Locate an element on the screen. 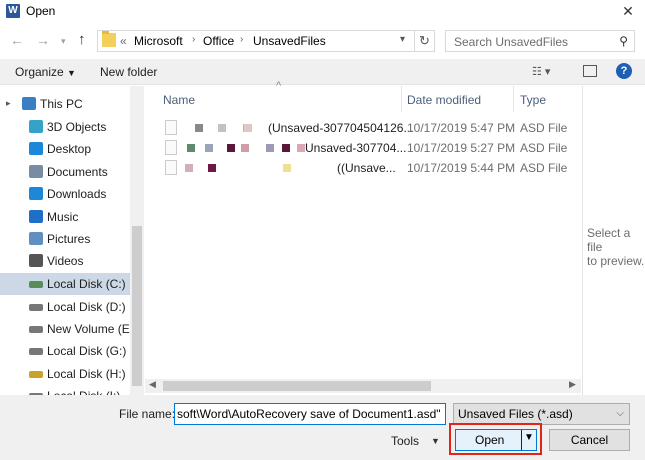 The width and height of the screenshot is (645, 460). column-type: Type is located at coordinates (533, 100).